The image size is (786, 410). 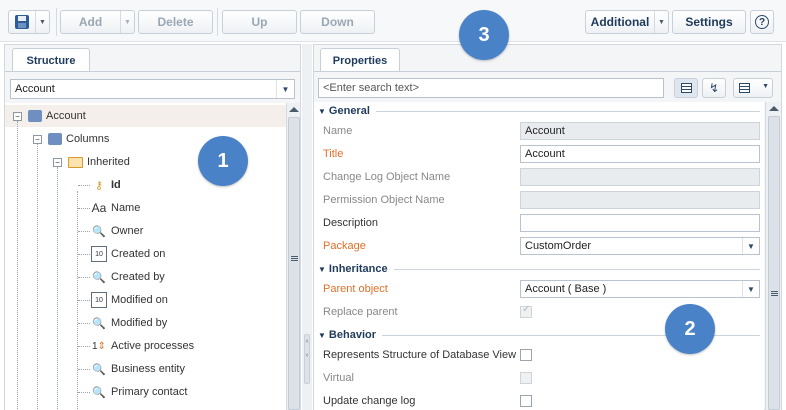 What do you see at coordinates (88, 139) in the screenshot?
I see `tree-node-label: Columns` at bounding box center [88, 139].